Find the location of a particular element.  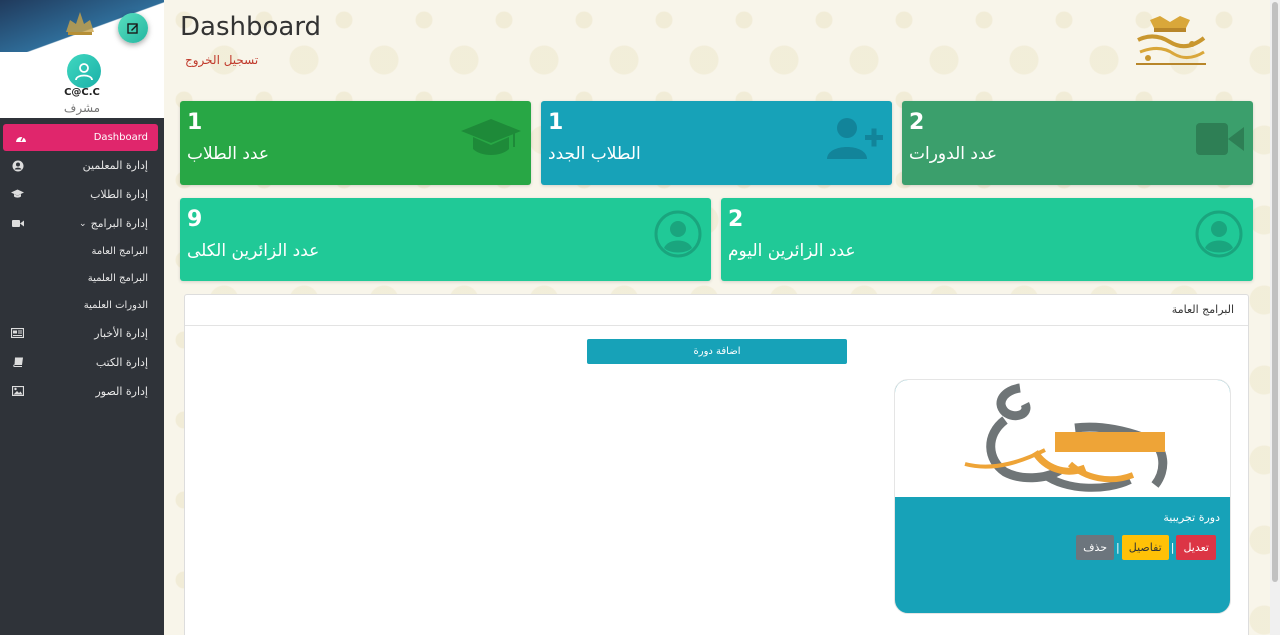

chevron-down-icon: ⌄ is located at coordinates (83, 223).